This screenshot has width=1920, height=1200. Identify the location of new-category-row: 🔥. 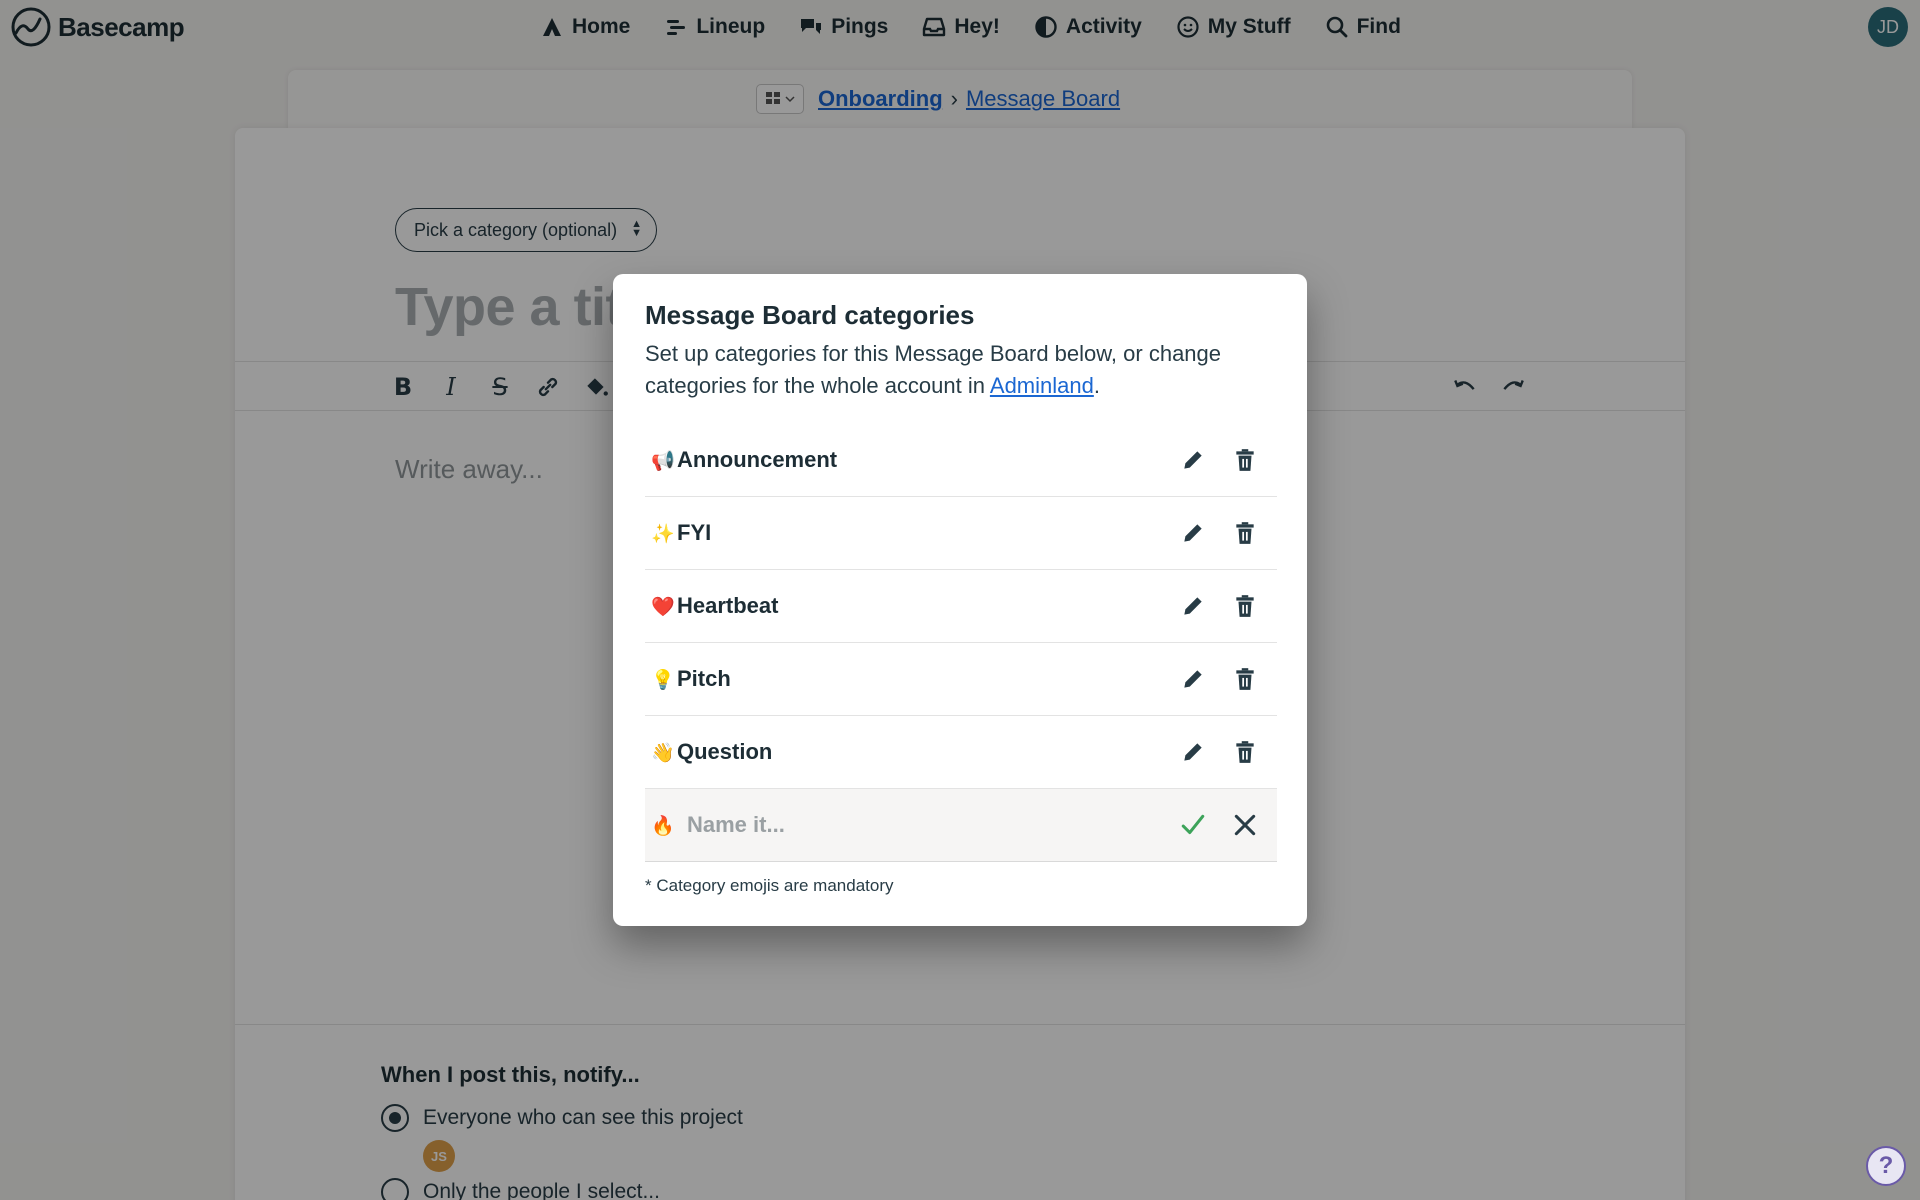
(961, 825).